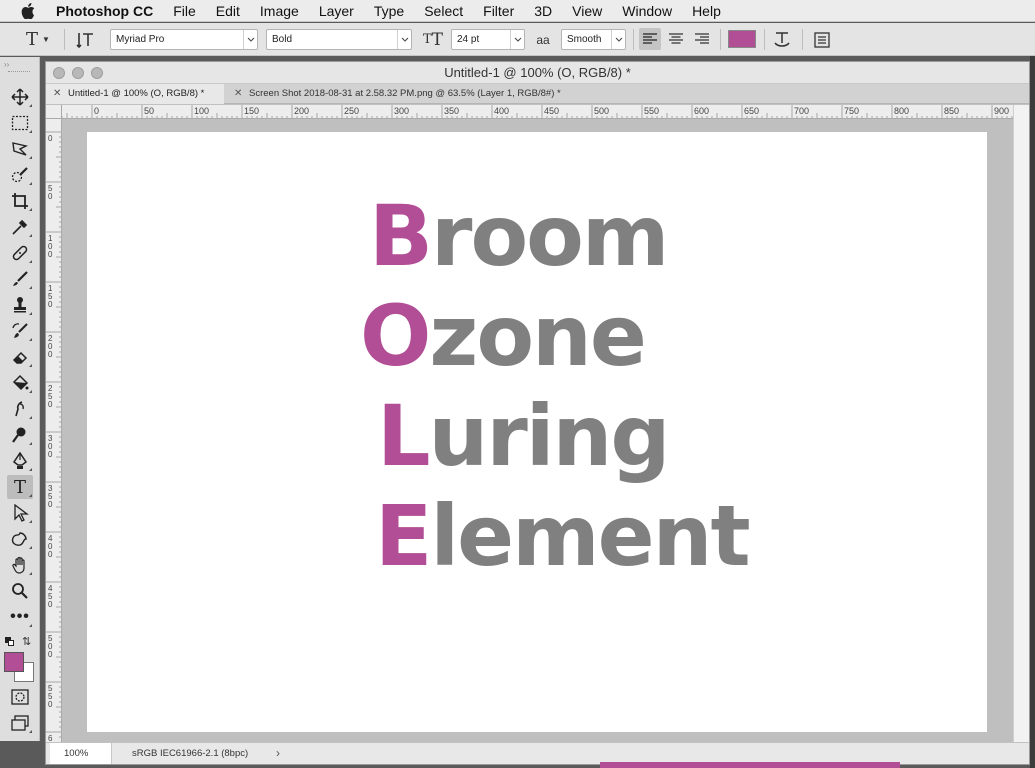  What do you see at coordinates (543, 11) in the screenshot?
I see `menu-3d: 3D` at bounding box center [543, 11].